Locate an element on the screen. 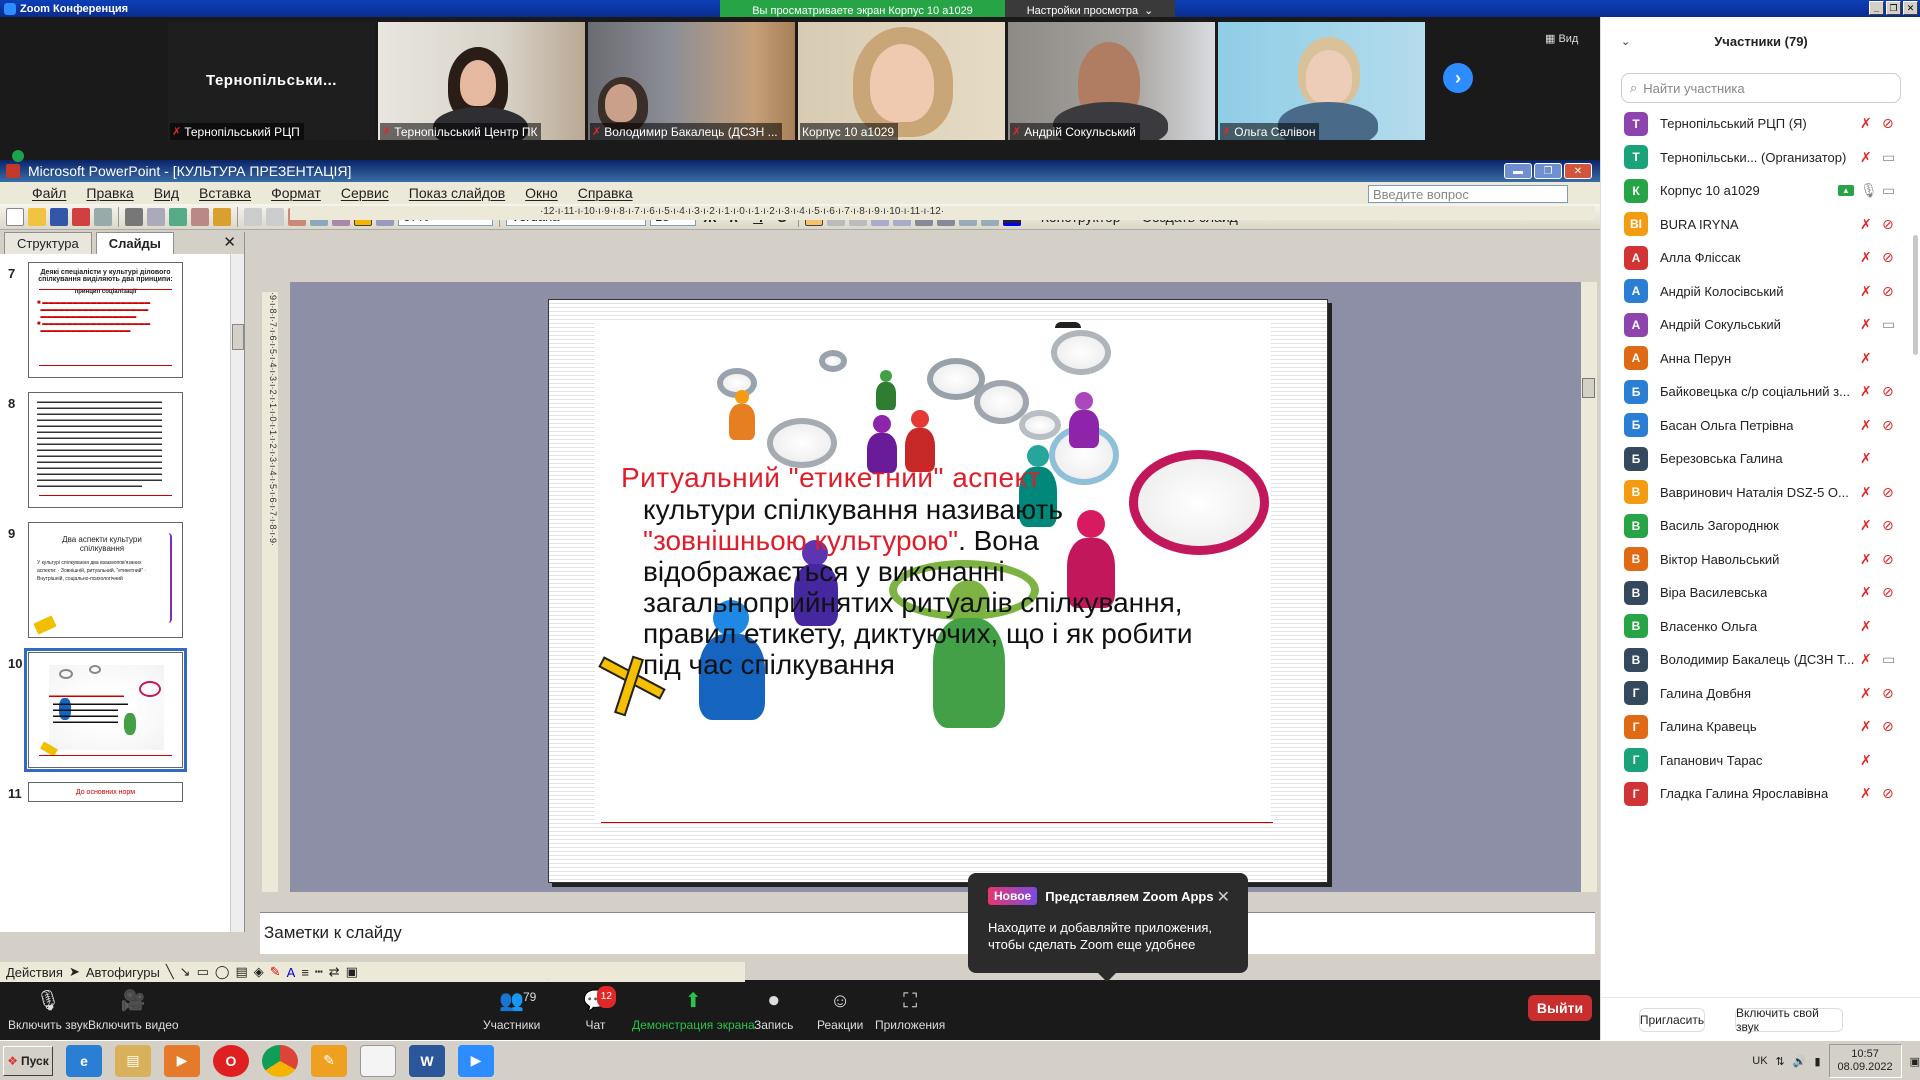 The width and height of the screenshot is (1920, 1080). document-icon is located at coordinates (378, 1060).